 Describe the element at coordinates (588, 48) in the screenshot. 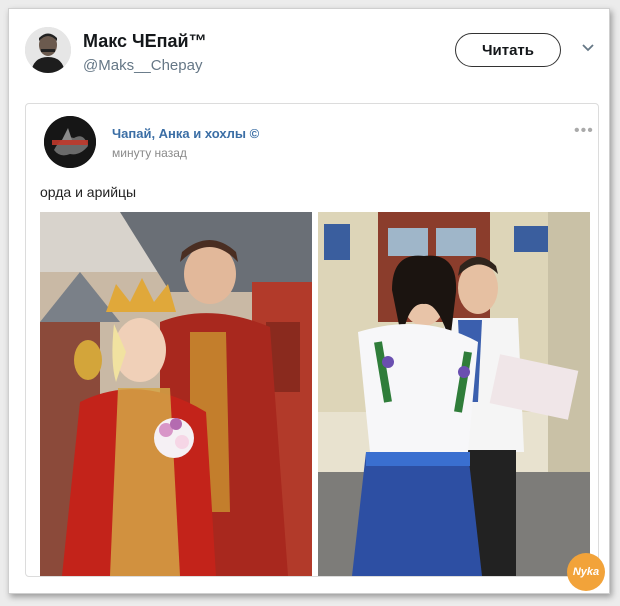

I see `chevron-down-icon` at that location.